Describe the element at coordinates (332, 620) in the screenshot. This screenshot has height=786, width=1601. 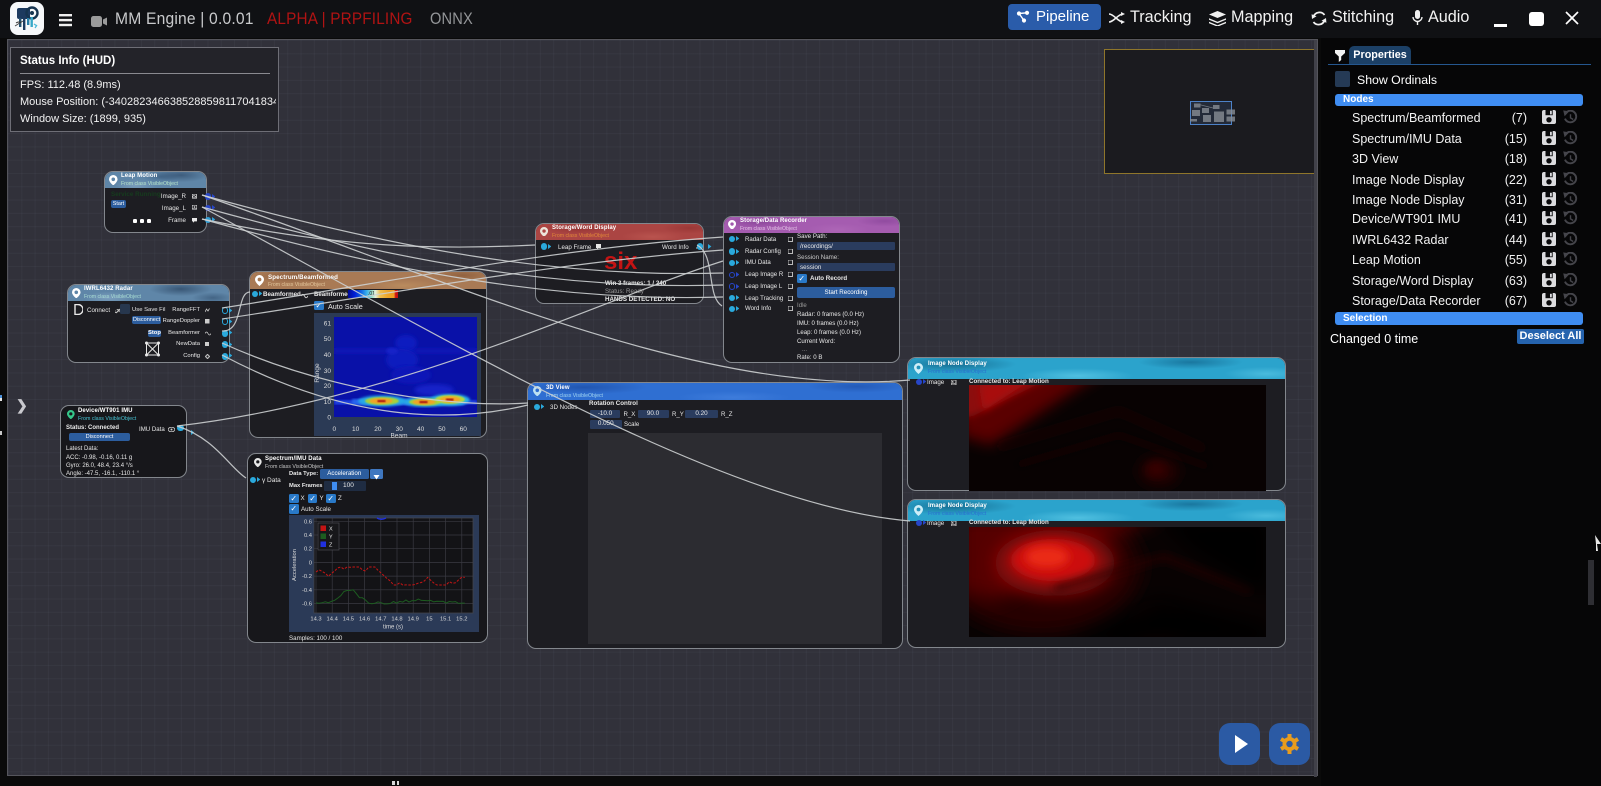
I see `svg-text: 14.4` at that location.